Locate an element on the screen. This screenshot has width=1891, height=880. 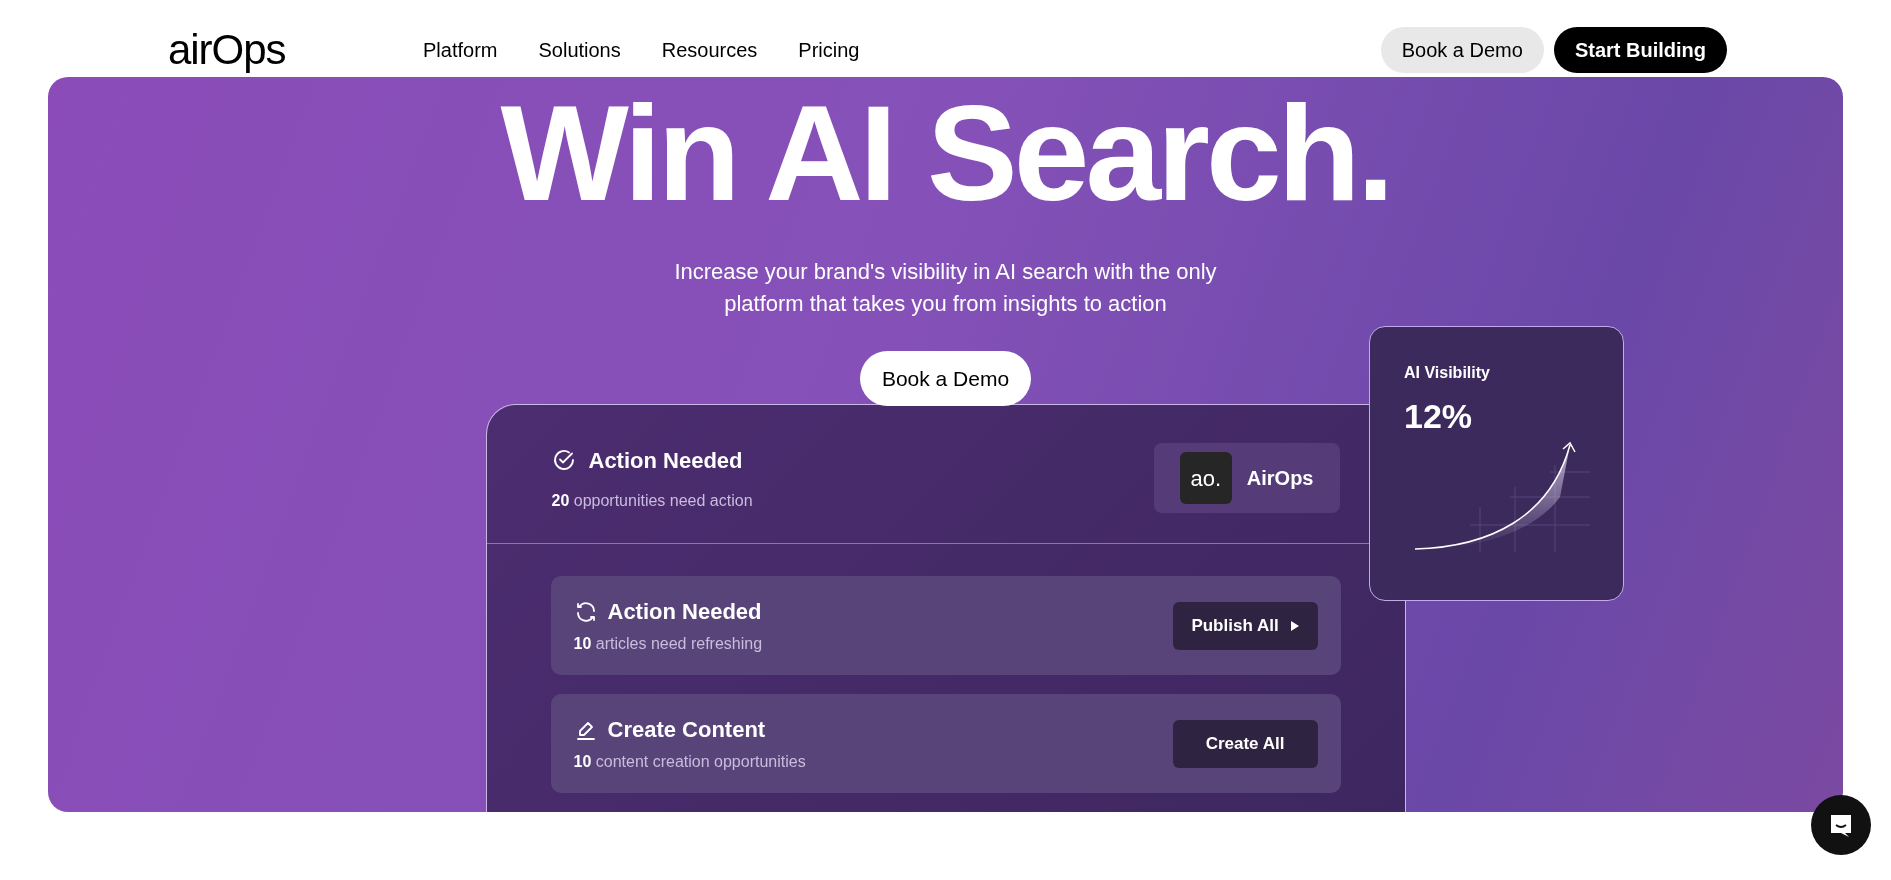
brand-name: AirOps is located at coordinates (1280, 478).